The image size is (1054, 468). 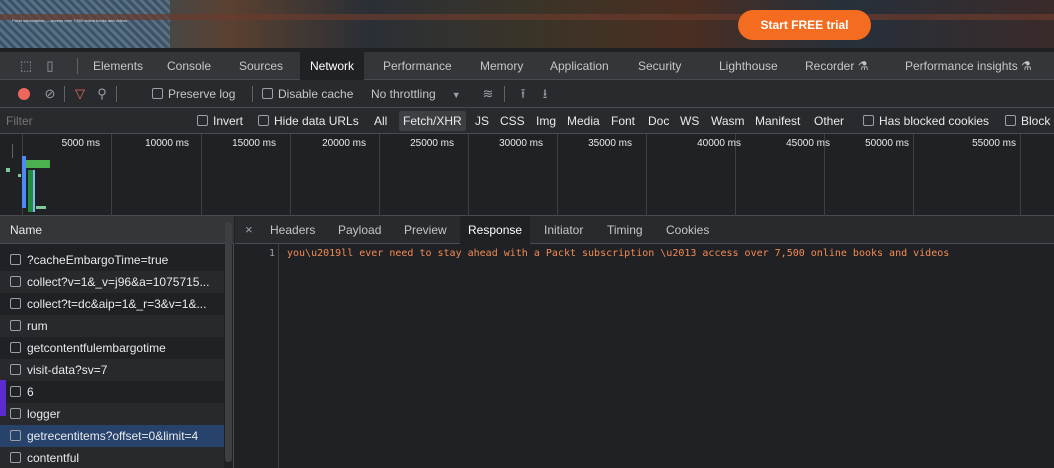 I want to click on requests-header: Name, so click(x=117, y=230).